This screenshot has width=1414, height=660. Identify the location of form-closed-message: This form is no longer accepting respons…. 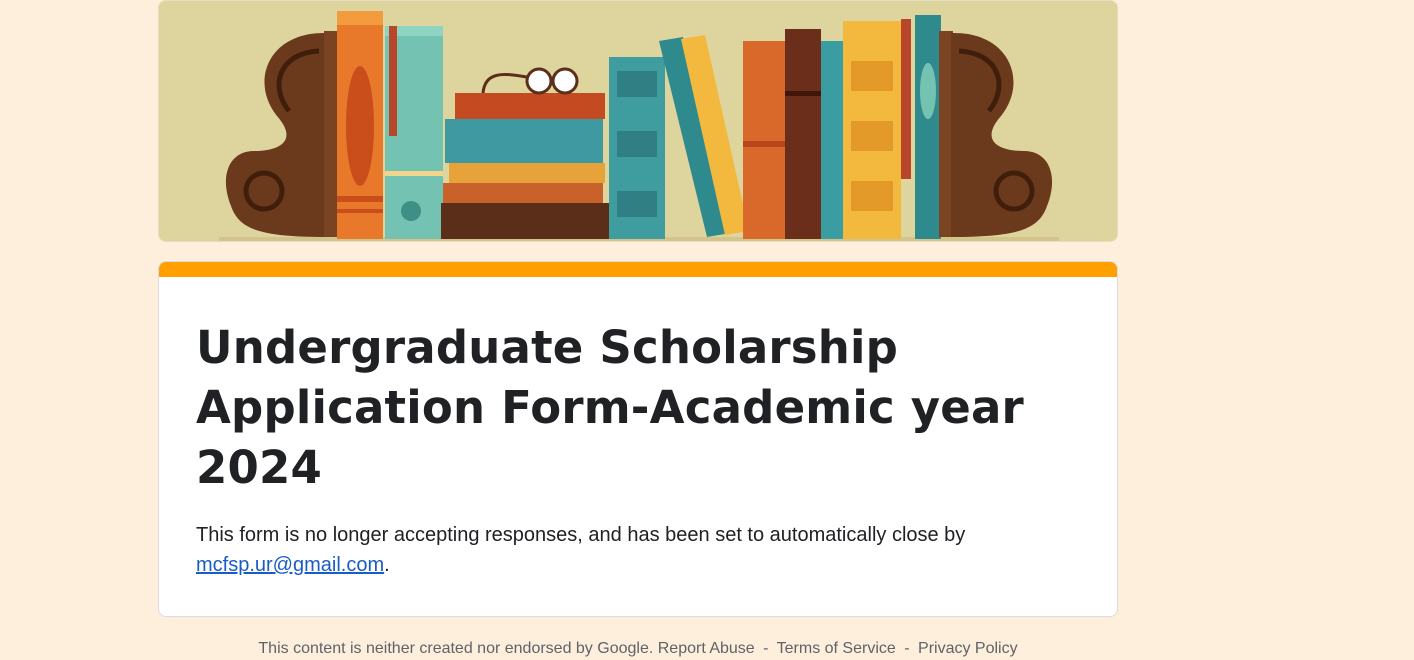
(636, 550).